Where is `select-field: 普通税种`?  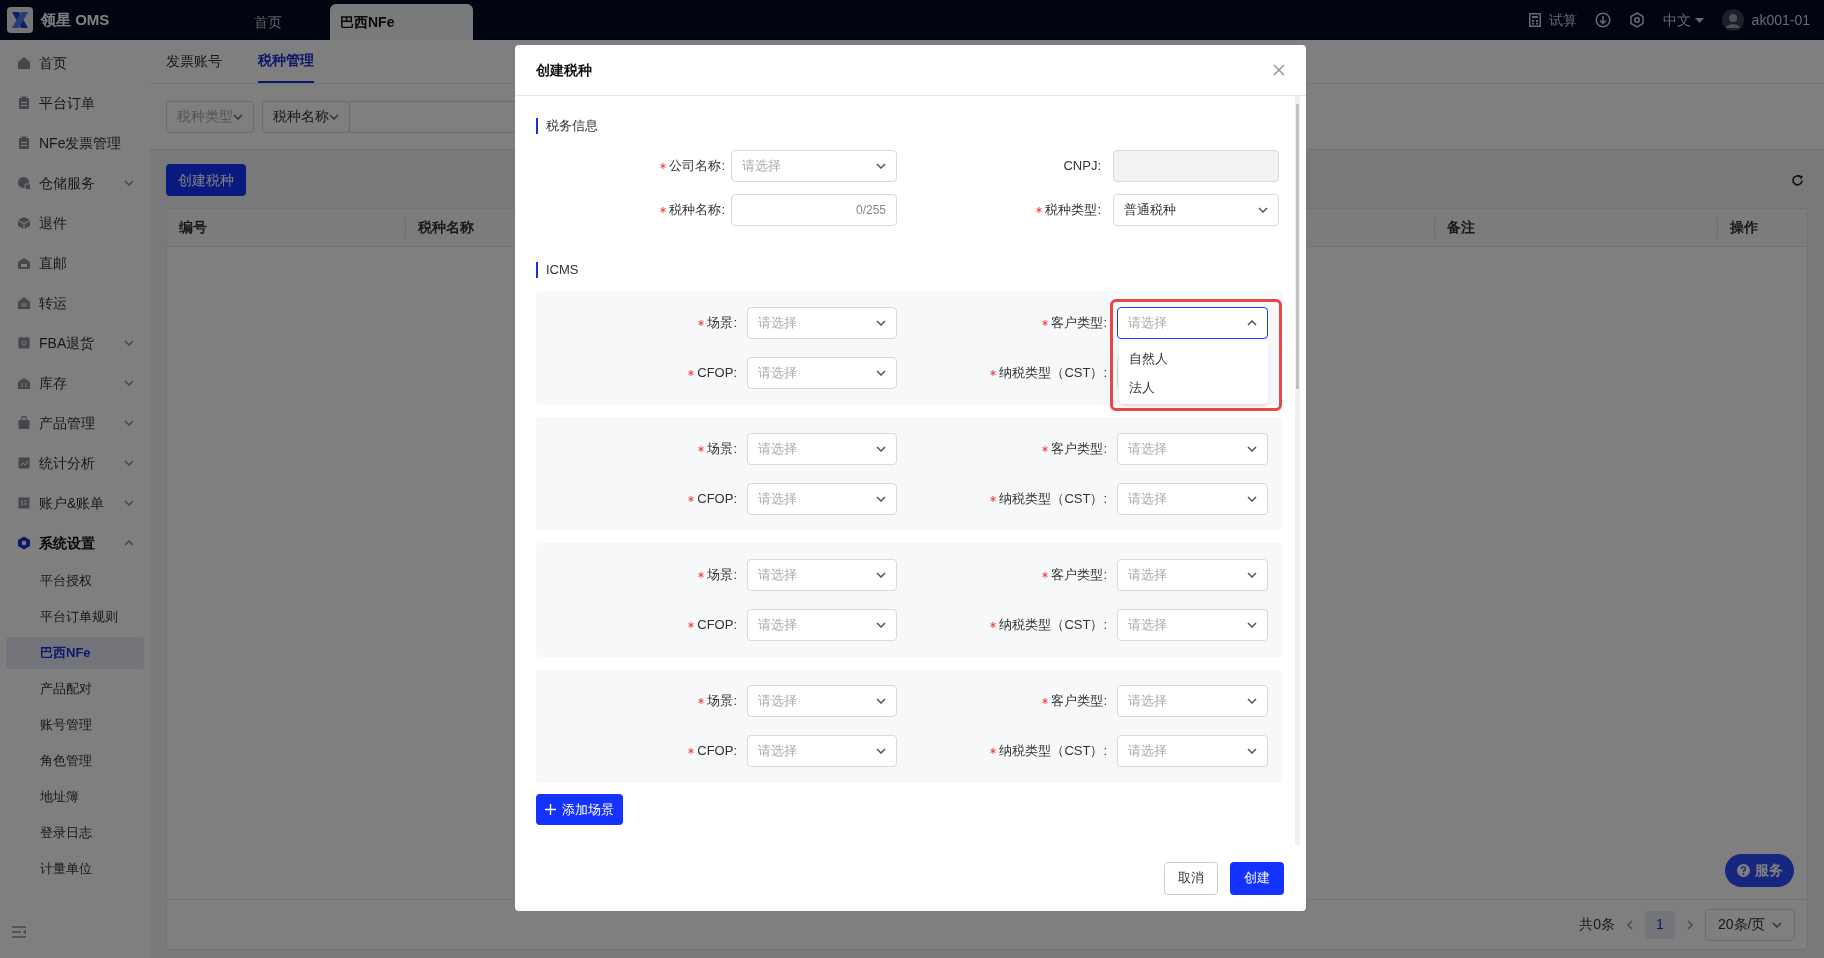 select-field: 普通税种 is located at coordinates (1196, 210).